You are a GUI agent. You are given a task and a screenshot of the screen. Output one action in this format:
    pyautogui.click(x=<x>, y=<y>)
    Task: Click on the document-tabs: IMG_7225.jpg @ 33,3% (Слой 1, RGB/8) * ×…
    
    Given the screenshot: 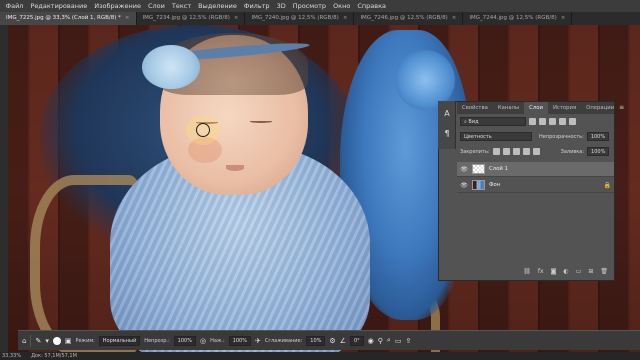 What is the action you would take?
    pyautogui.click(x=320, y=18)
    